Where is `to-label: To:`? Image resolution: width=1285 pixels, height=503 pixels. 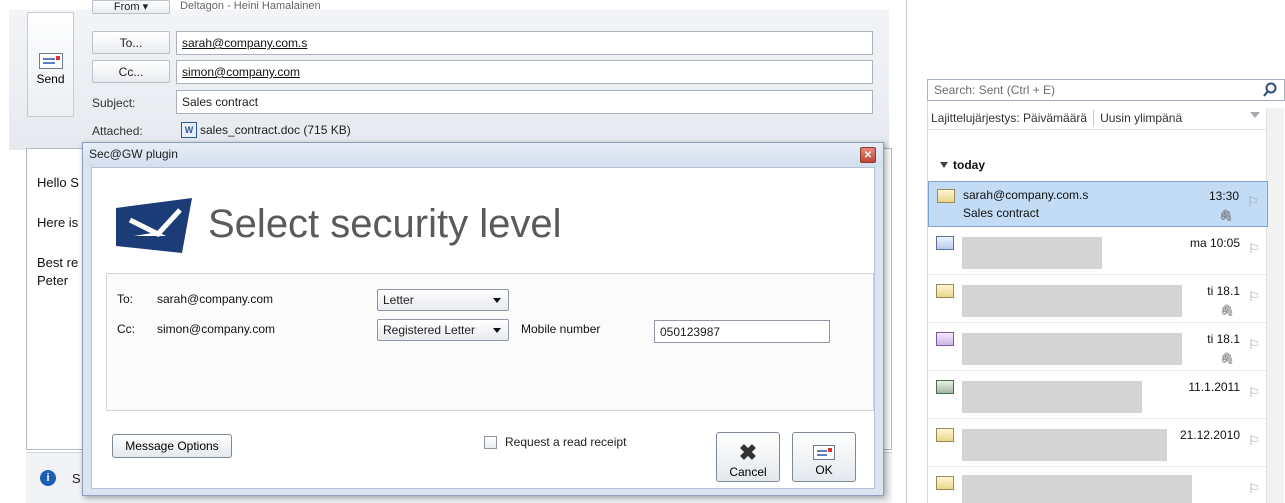 to-label: To: is located at coordinates (125, 299).